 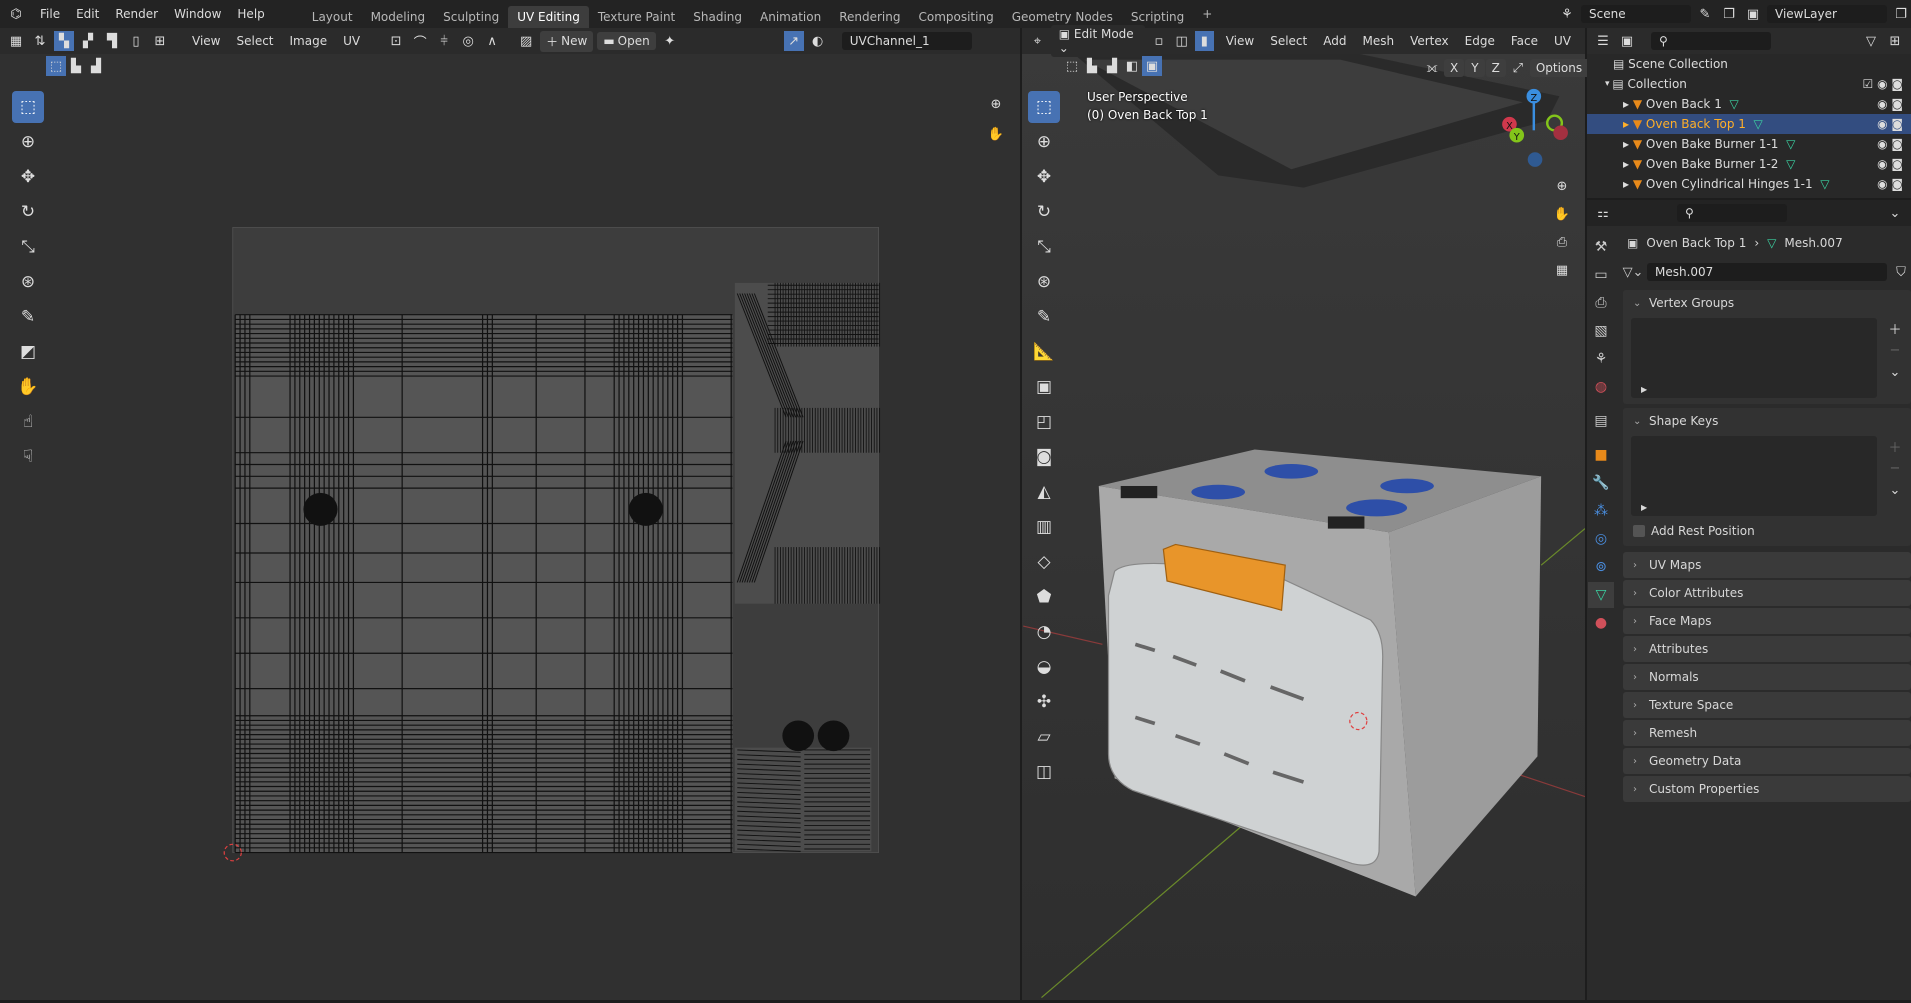 I want to click on viewport-menu-face: Face, so click(x=1524, y=41).